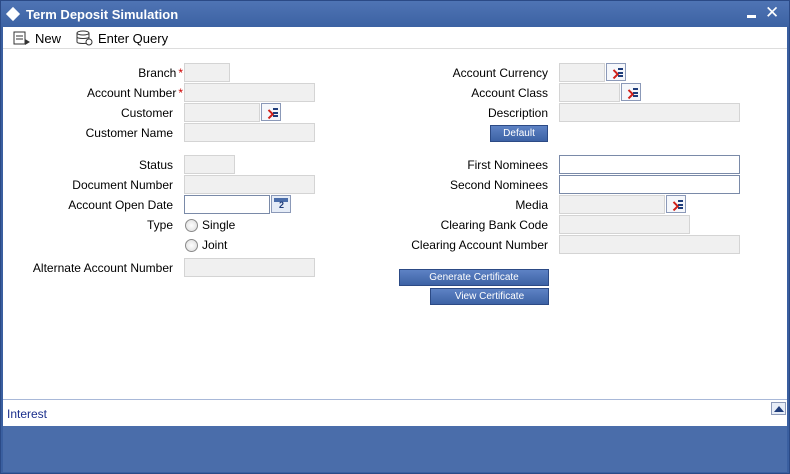  I want to click on clearing-account-number-label: Clearing Account Number, so click(479, 245).